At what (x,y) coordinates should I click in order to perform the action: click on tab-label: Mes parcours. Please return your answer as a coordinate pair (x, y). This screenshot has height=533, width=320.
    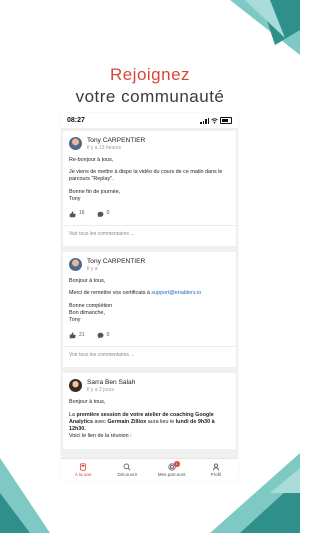
    Looking at the image, I should click on (171, 474).